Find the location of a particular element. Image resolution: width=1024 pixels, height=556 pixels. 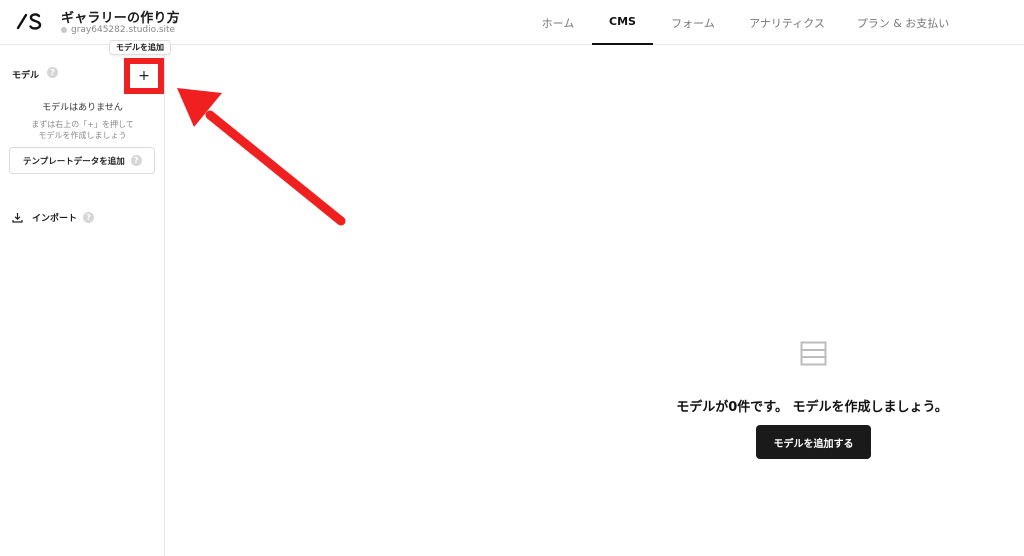

add-model-tooltip: モデルを追加 is located at coordinates (140, 47).